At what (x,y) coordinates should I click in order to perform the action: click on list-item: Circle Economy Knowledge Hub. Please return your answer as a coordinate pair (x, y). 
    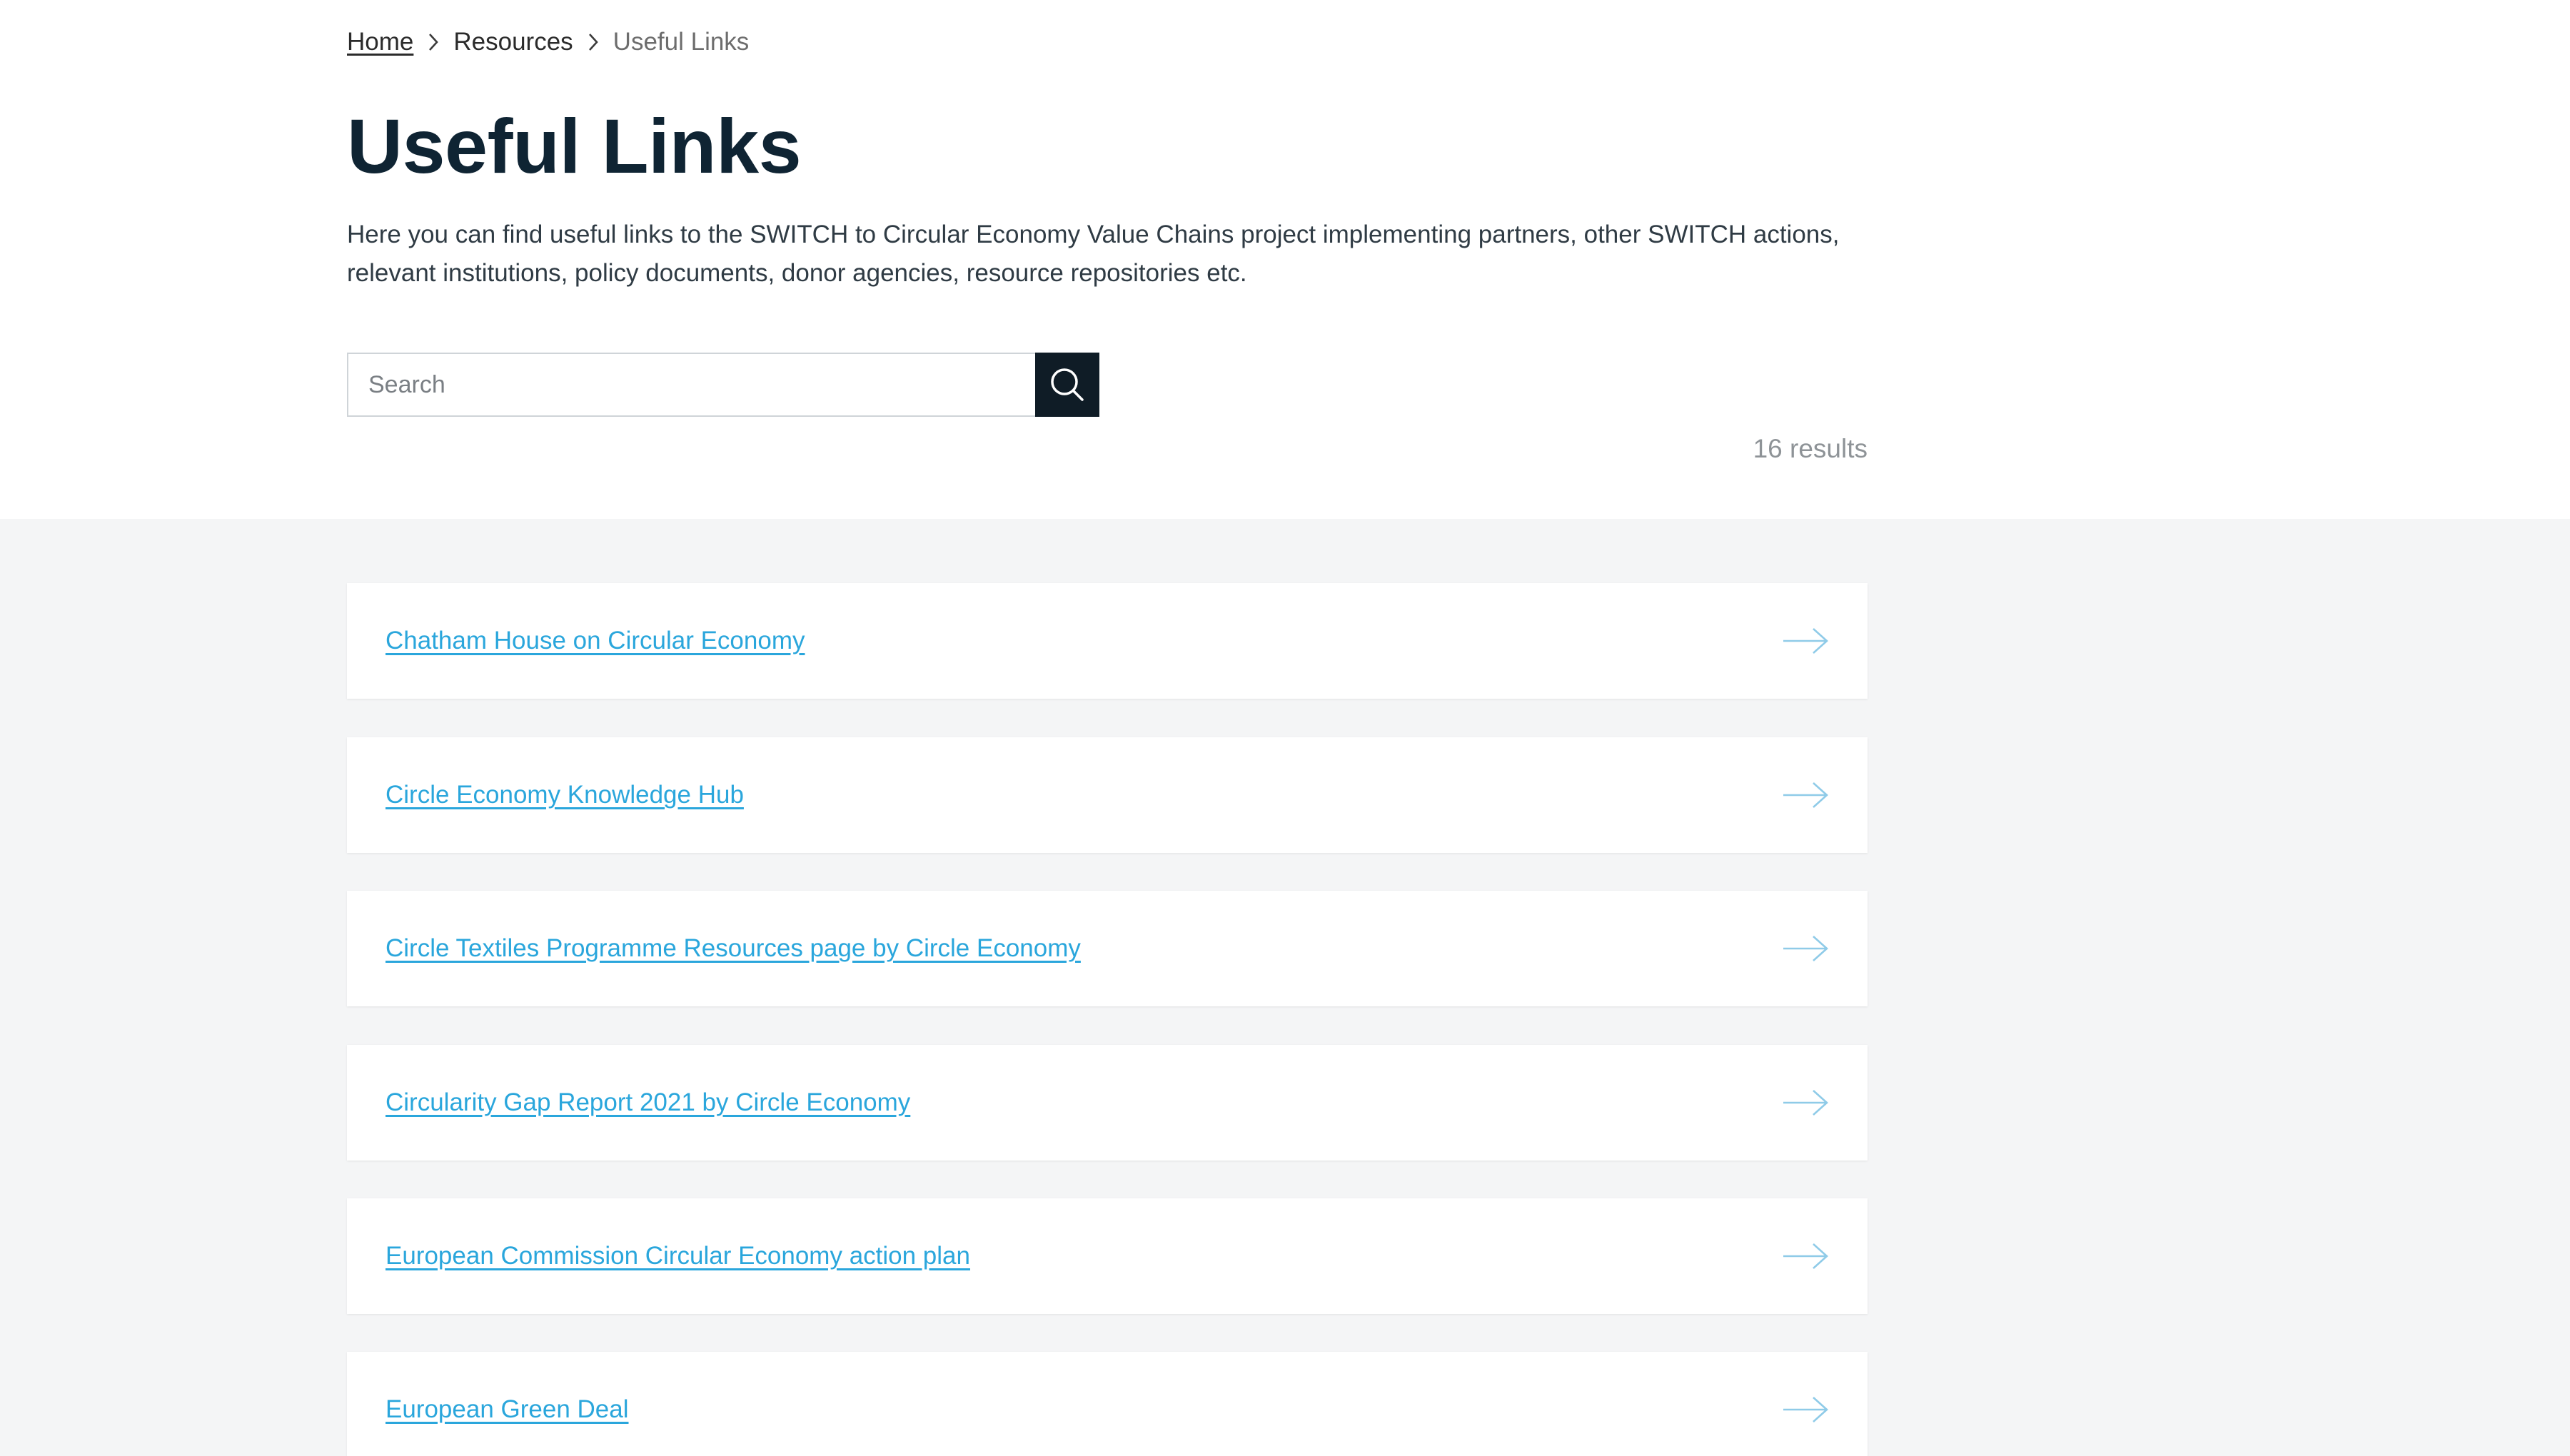
    Looking at the image, I should click on (1107, 795).